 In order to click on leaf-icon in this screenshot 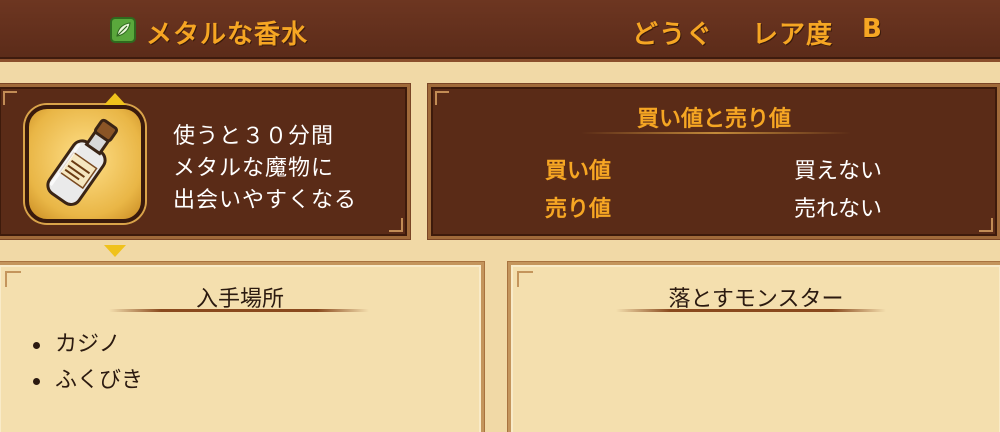, I will do `click(123, 30)`.